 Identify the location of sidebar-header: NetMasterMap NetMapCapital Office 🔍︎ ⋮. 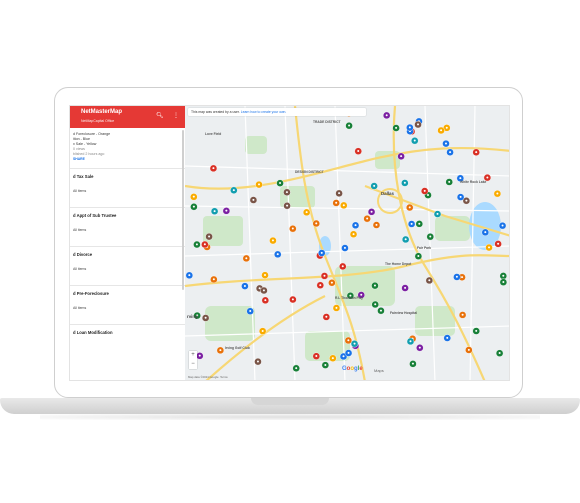
(127, 117).